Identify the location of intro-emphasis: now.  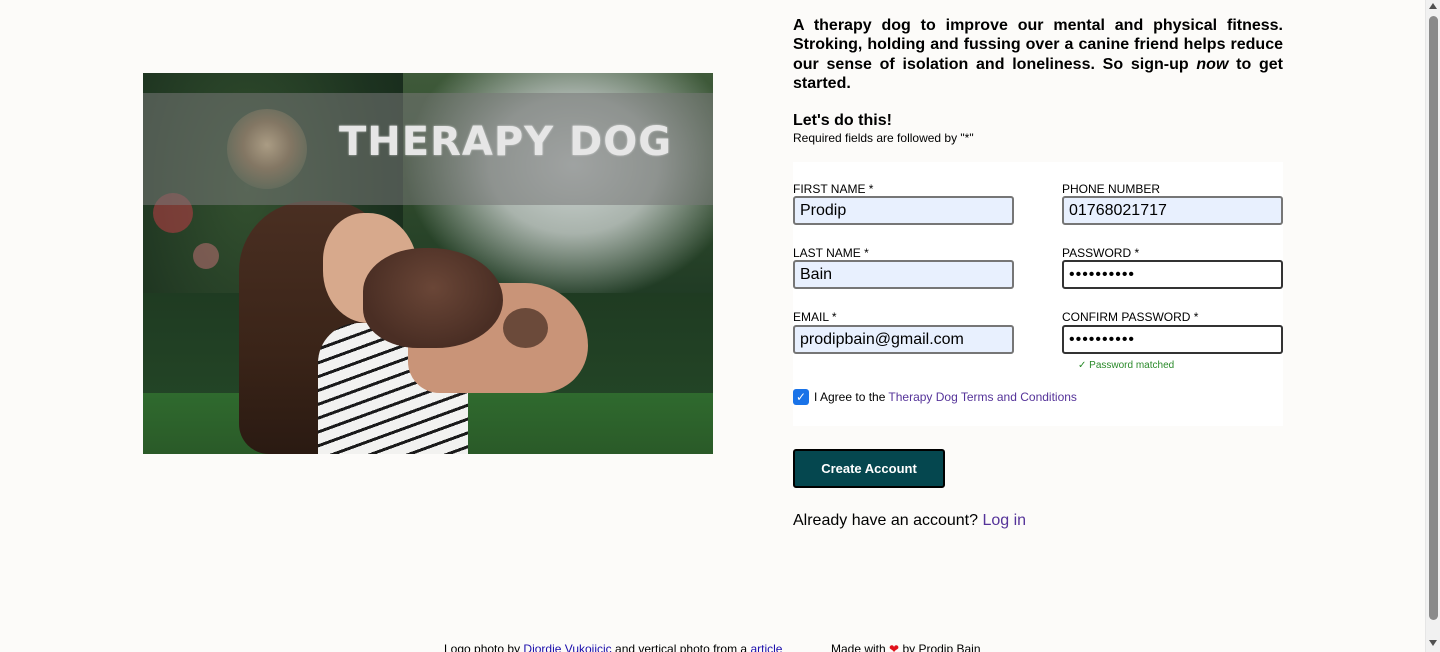
(1212, 64).